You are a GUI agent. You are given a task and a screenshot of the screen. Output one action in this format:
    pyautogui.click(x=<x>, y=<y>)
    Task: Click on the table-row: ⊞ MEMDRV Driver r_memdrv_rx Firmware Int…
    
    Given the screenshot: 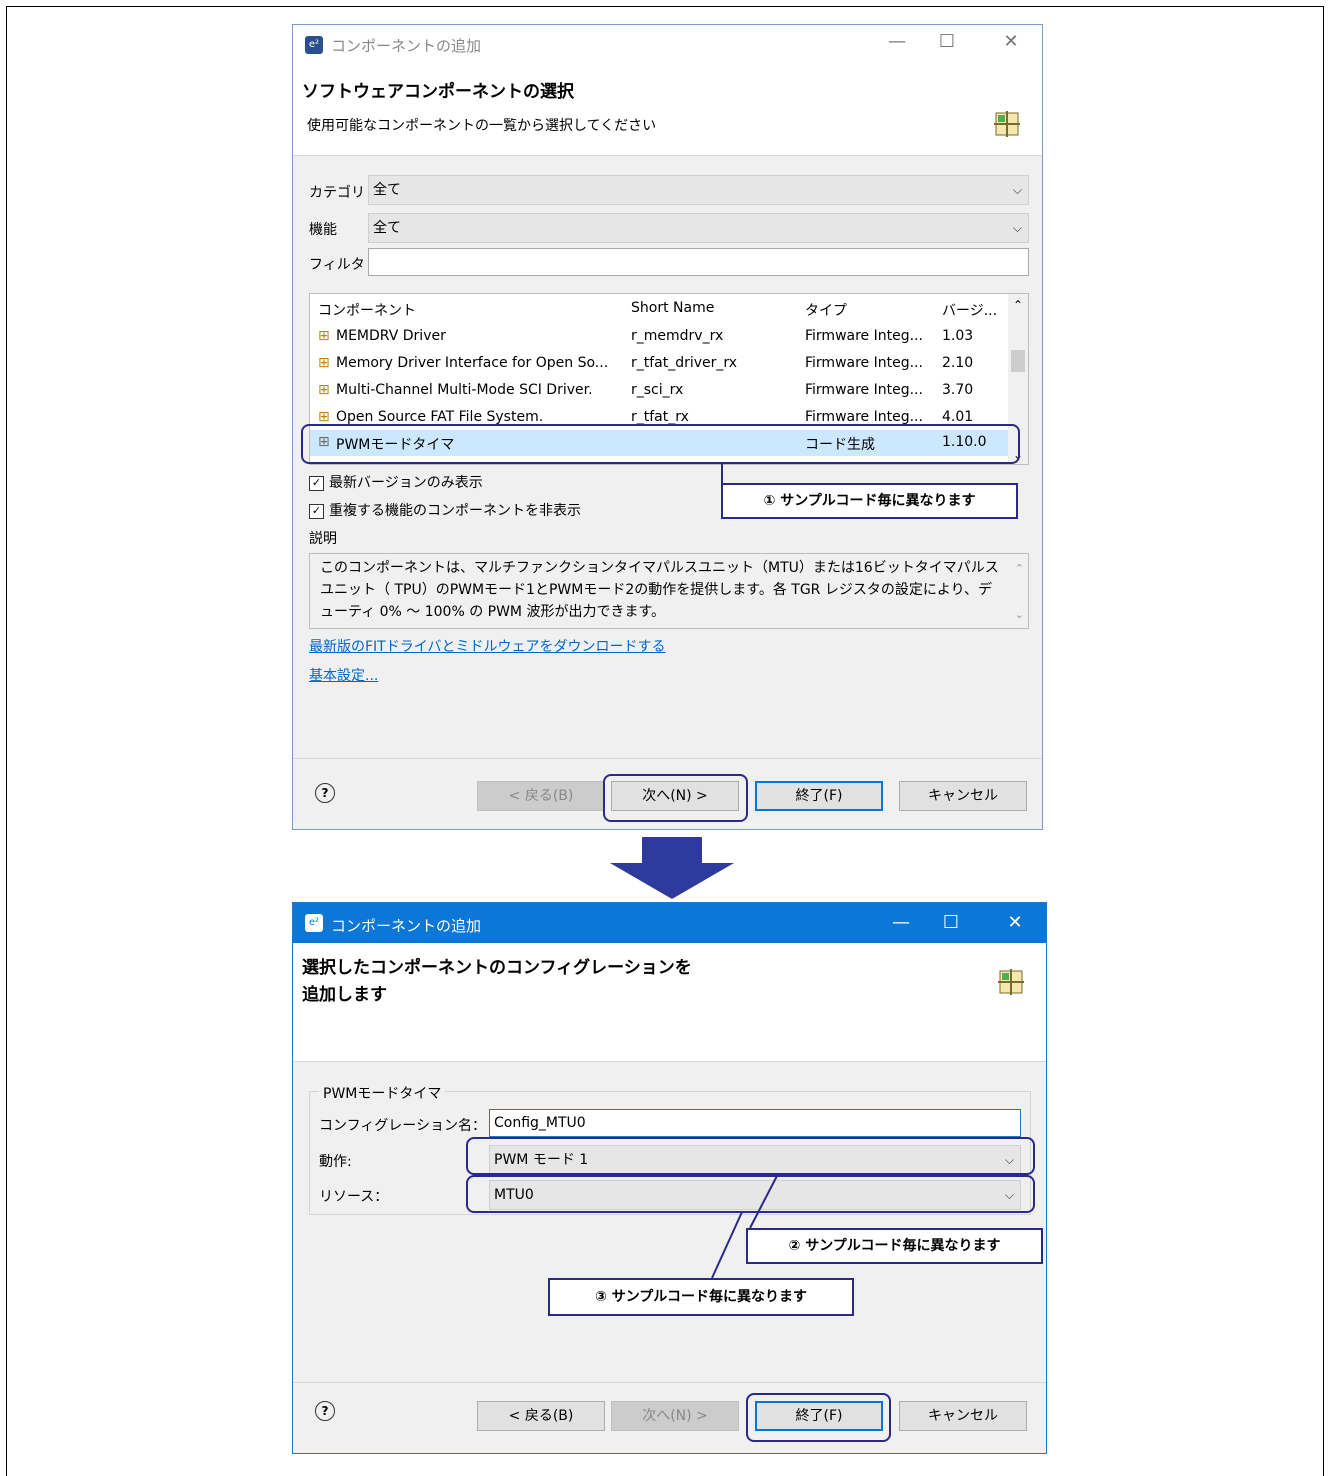 What is the action you would take?
    pyautogui.click(x=659, y=337)
    